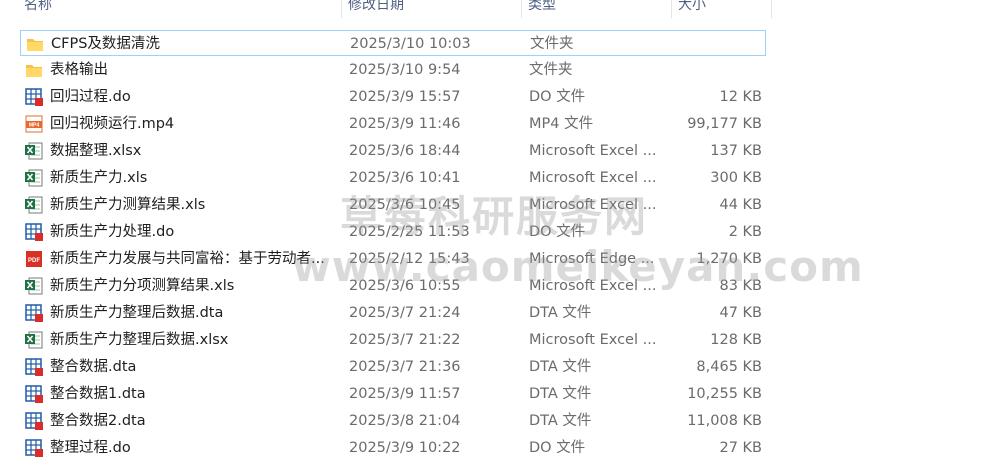 The width and height of the screenshot is (1002, 476). Describe the element at coordinates (139, 340) in the screenshot. I see `file-name: 新质生产力整理后数据.xlsx` at that location.